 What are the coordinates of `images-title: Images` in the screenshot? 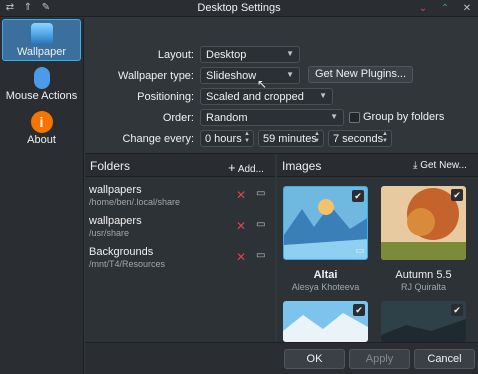 It's located at (302, 166).